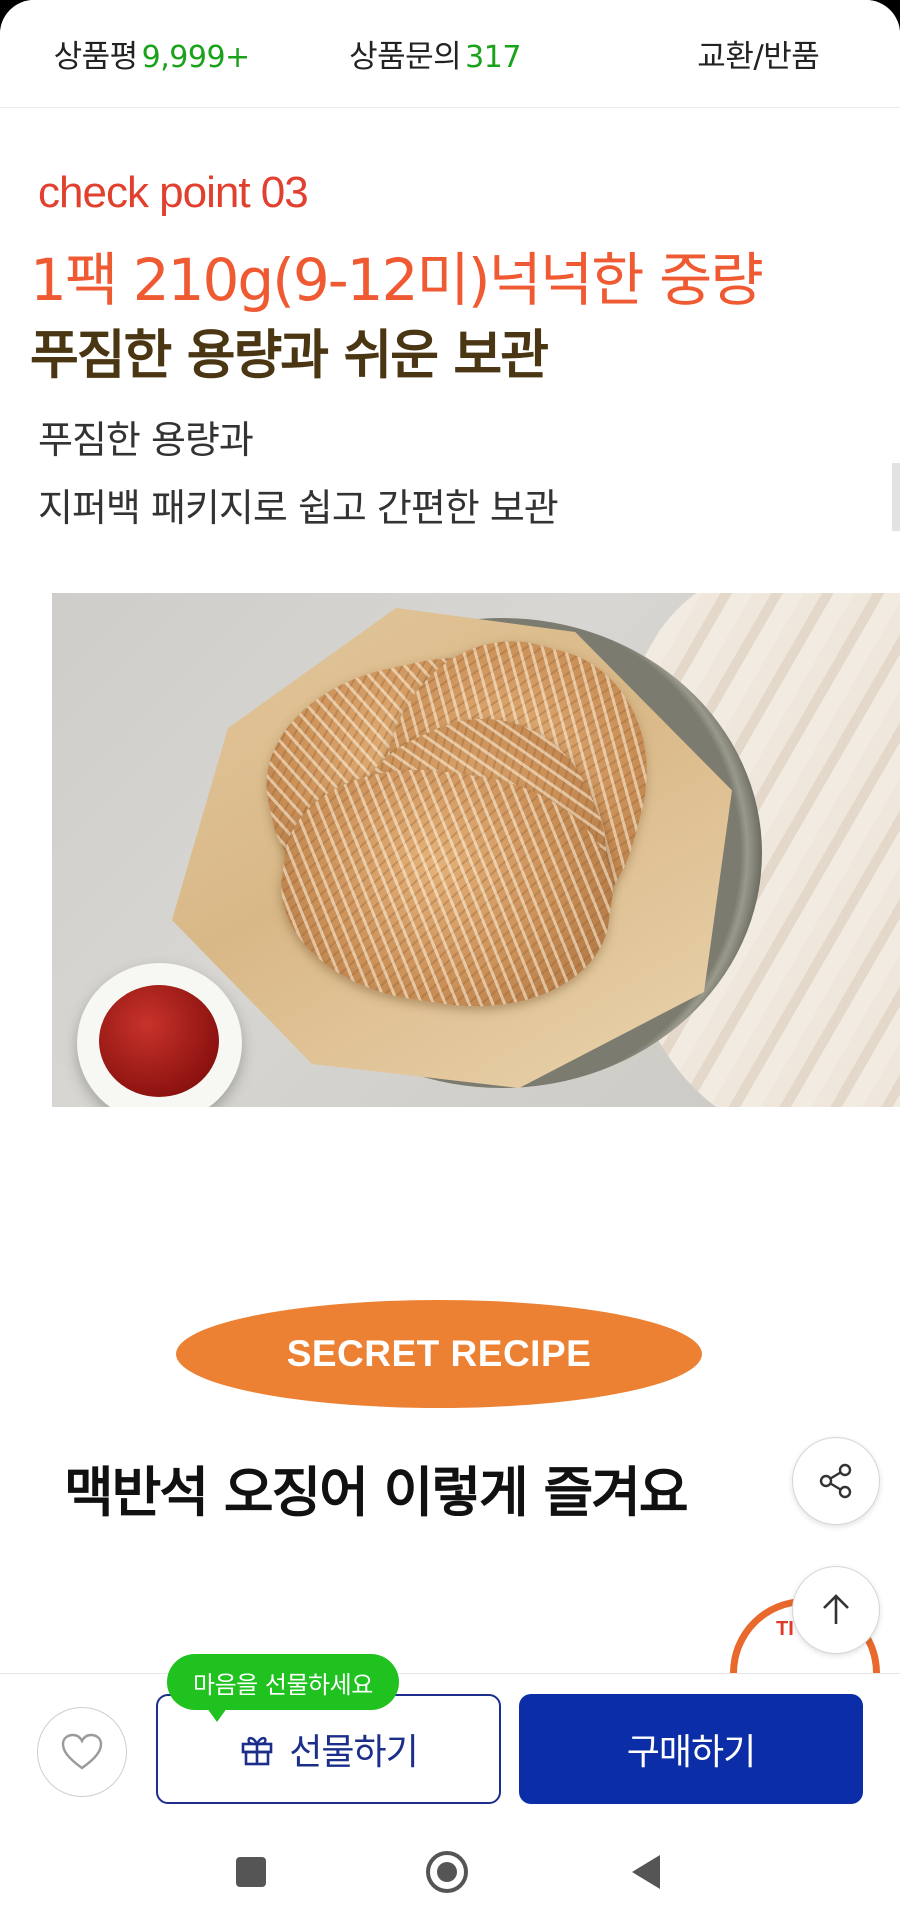 This screenshot has height=1931, width=900. Describe the element at coordinates (376, 1492) in the screenshot. I see `recipe-title: 맥반석 오징어 이렇게 즐겨요` at that location.